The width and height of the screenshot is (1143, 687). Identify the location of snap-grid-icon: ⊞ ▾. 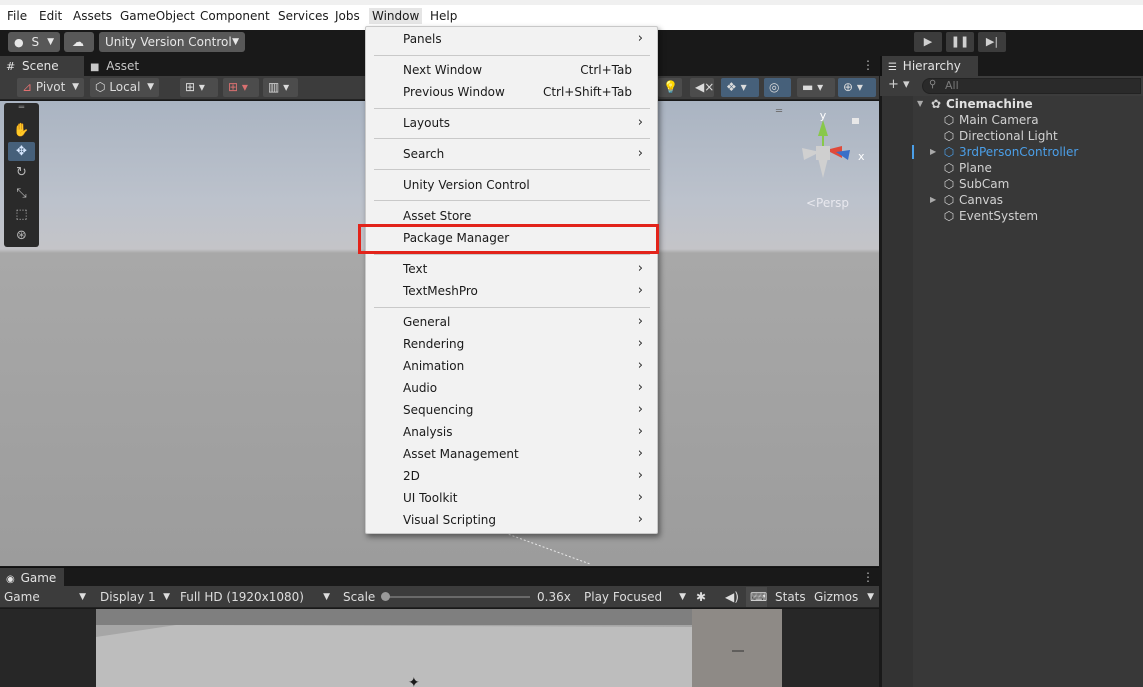
(195, 87).